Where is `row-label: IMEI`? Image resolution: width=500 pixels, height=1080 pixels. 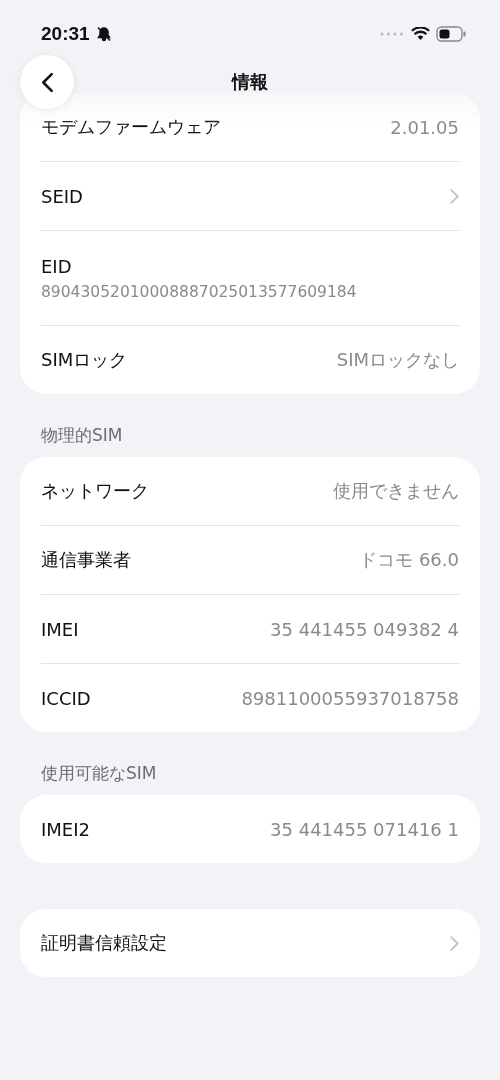 row-label: IMEI is located at coordinates (60, 629).